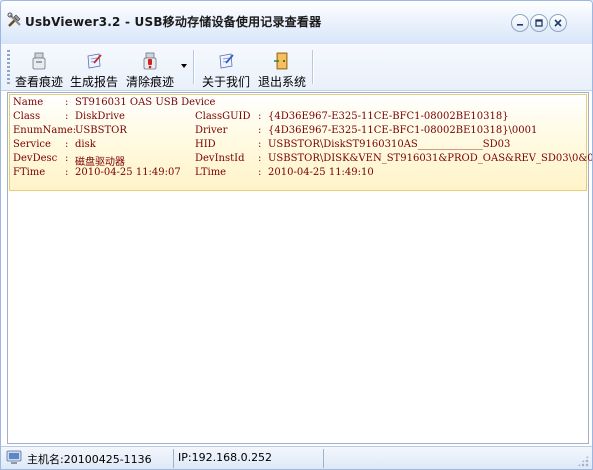 This screenshot has height=470, width=593. I want to click on service-value: disk, so click(85, 144).